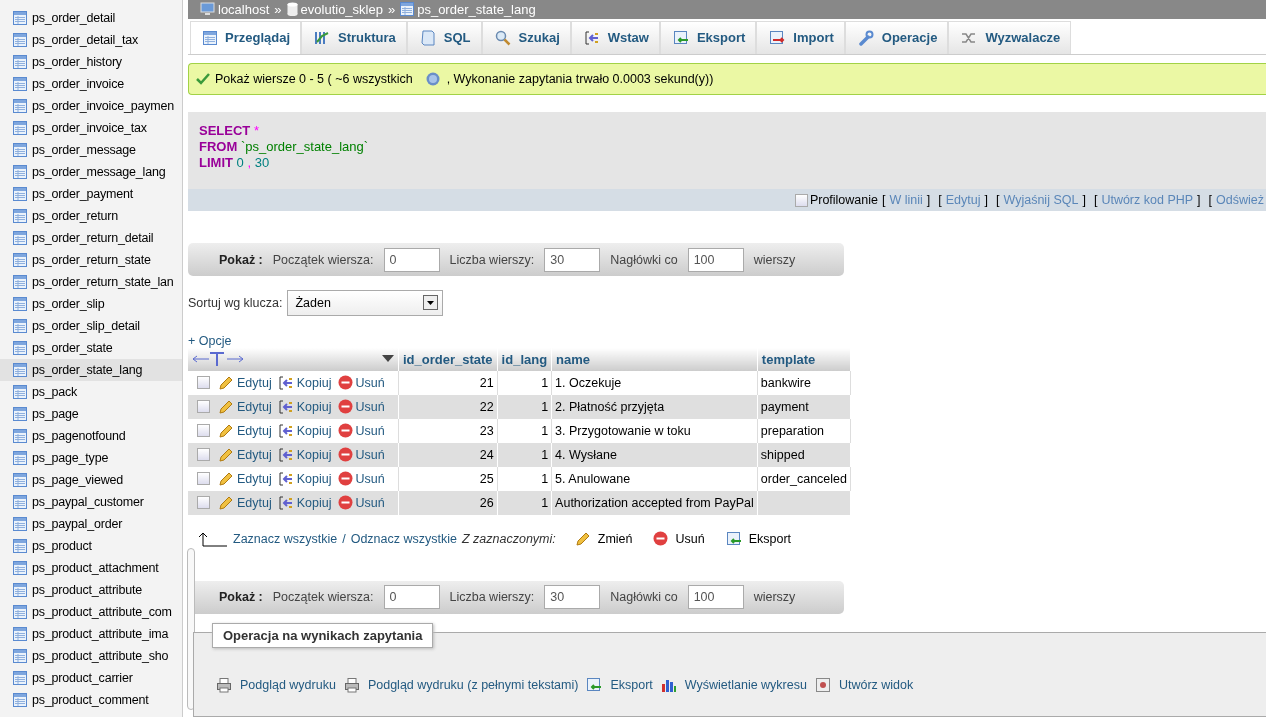 The height and width of the screenshot is (717, 1266). What do you see at coordinates (91, 128) in the screenshot?
I see `sidebar-item: ps_order_invoice_tax` at bounding box center [91, 128].